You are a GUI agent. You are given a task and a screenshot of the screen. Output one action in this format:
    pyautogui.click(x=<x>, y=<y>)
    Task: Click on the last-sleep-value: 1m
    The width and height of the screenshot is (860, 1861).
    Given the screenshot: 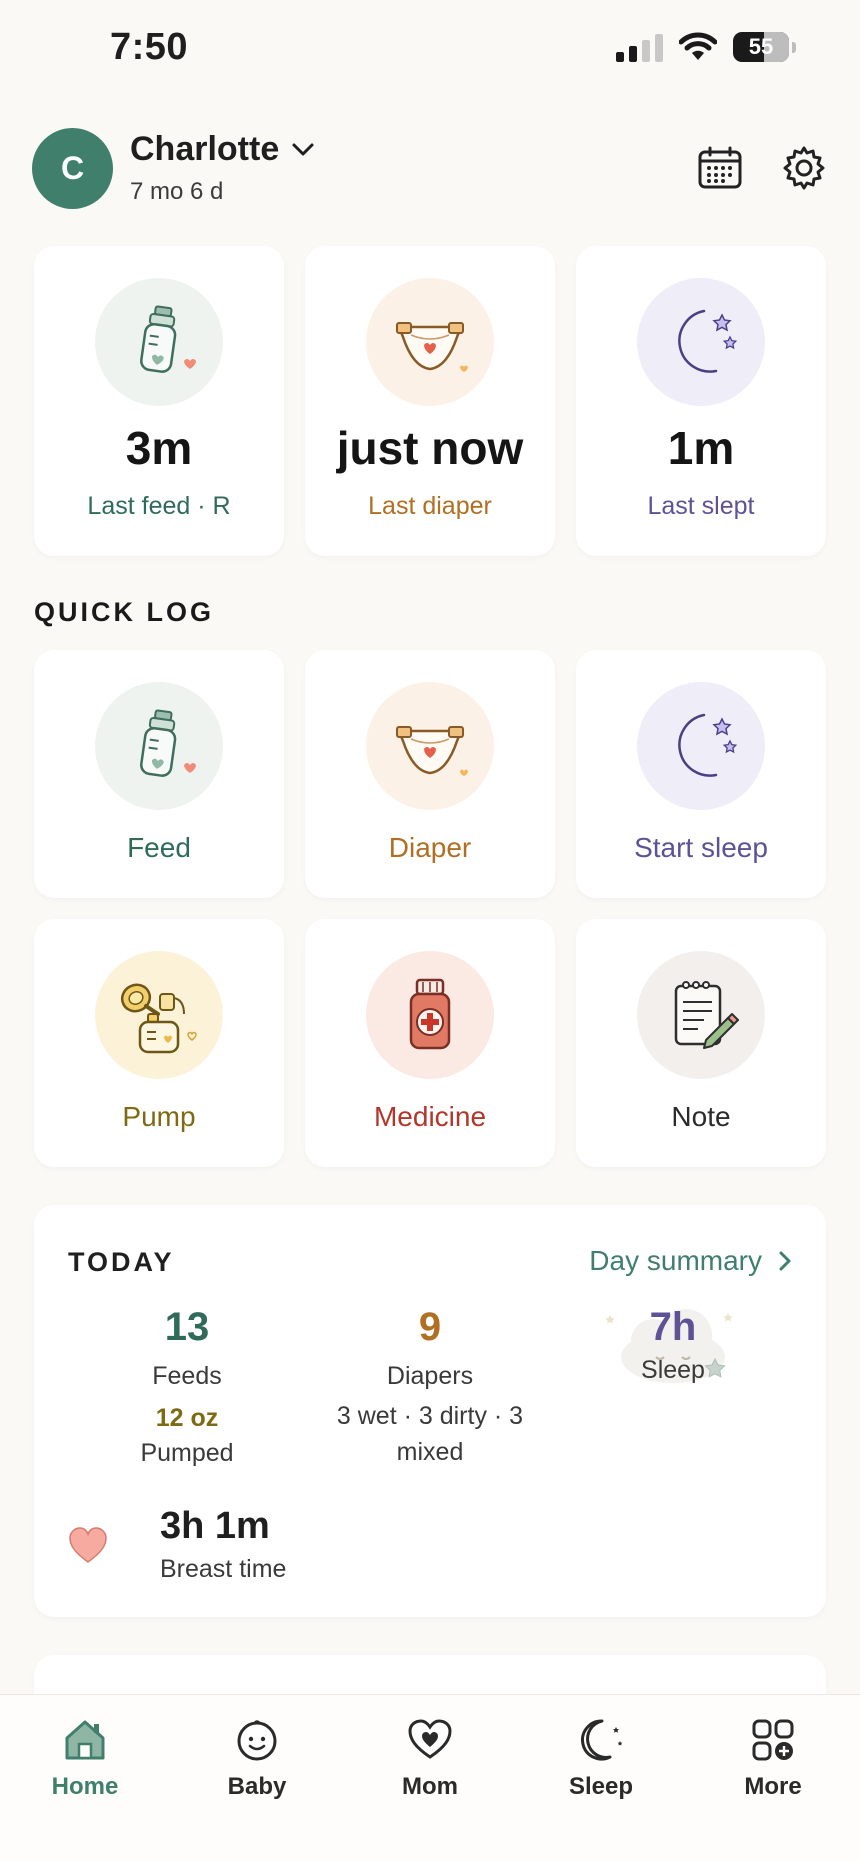 What is the action you would take?
    pyautogui.click(x=701, y=448)
    